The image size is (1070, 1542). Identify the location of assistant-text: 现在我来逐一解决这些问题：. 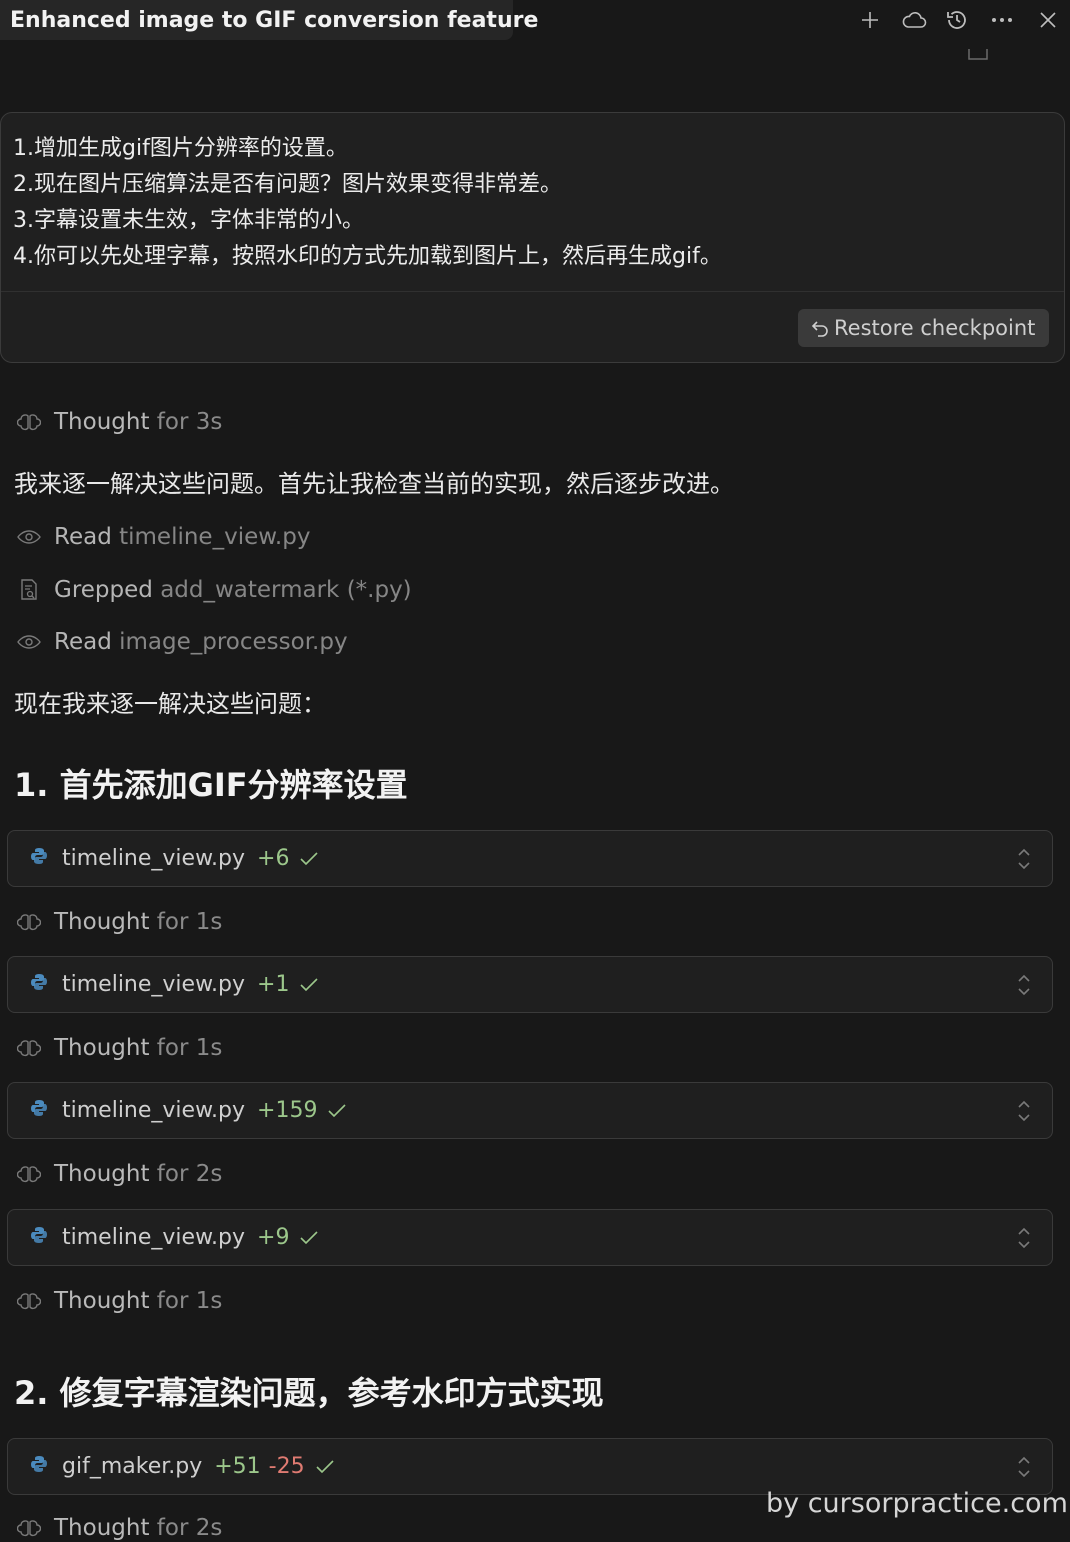
(170, 704).